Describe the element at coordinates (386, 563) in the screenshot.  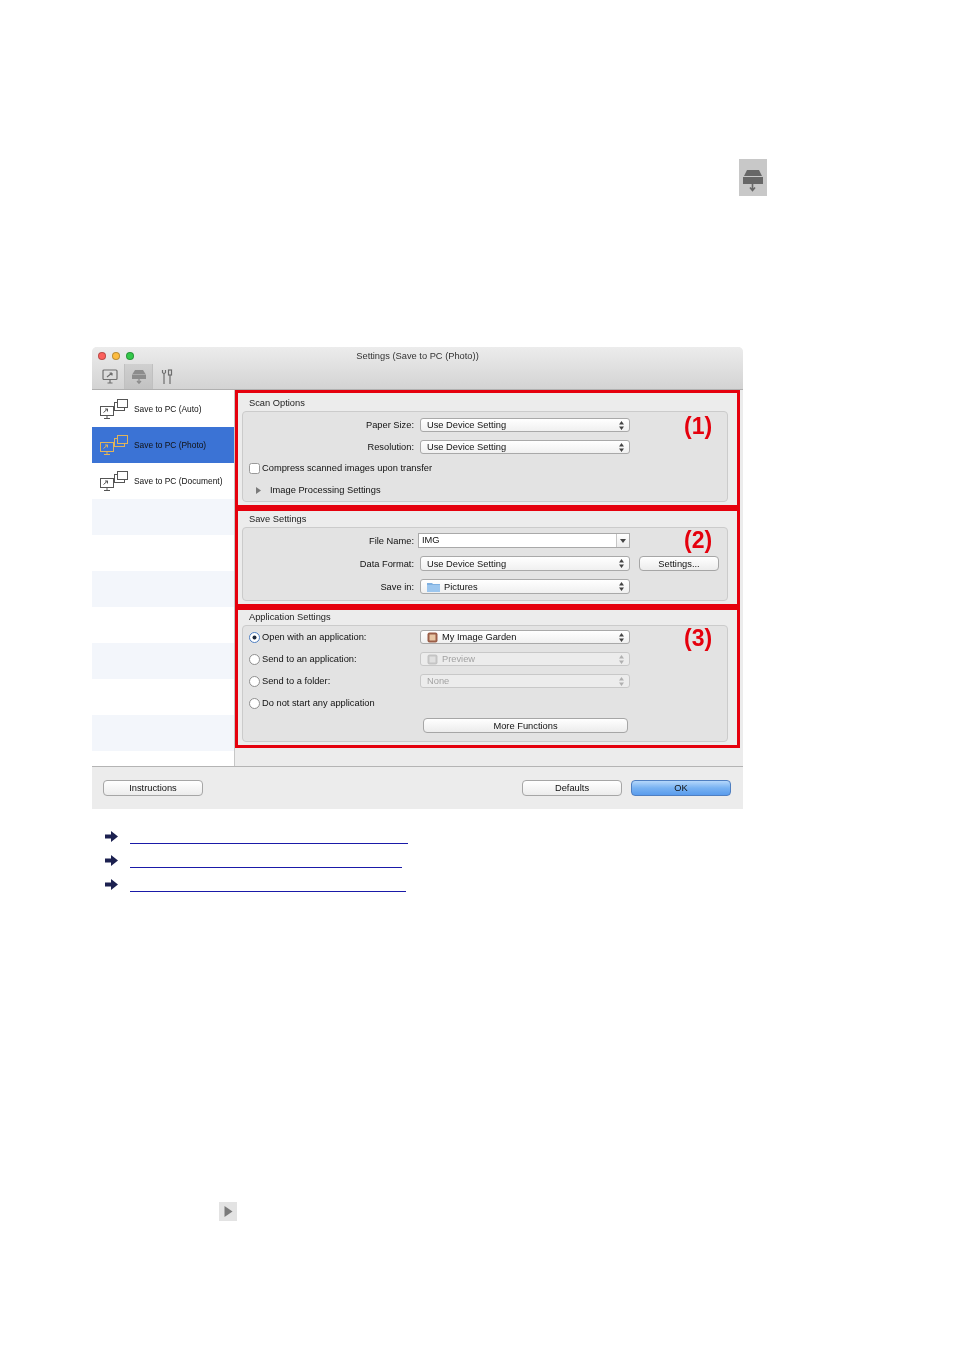
I see `field-label: Data Format:` at that location.